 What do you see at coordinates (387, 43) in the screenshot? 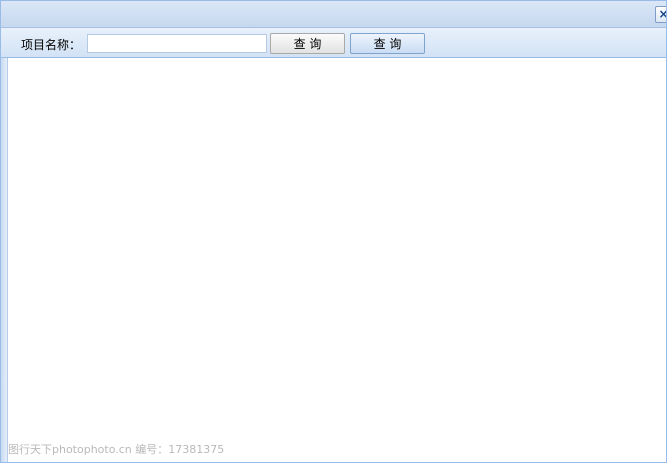
I see `query-button-2: 查 询` at bounding box center [387, 43].